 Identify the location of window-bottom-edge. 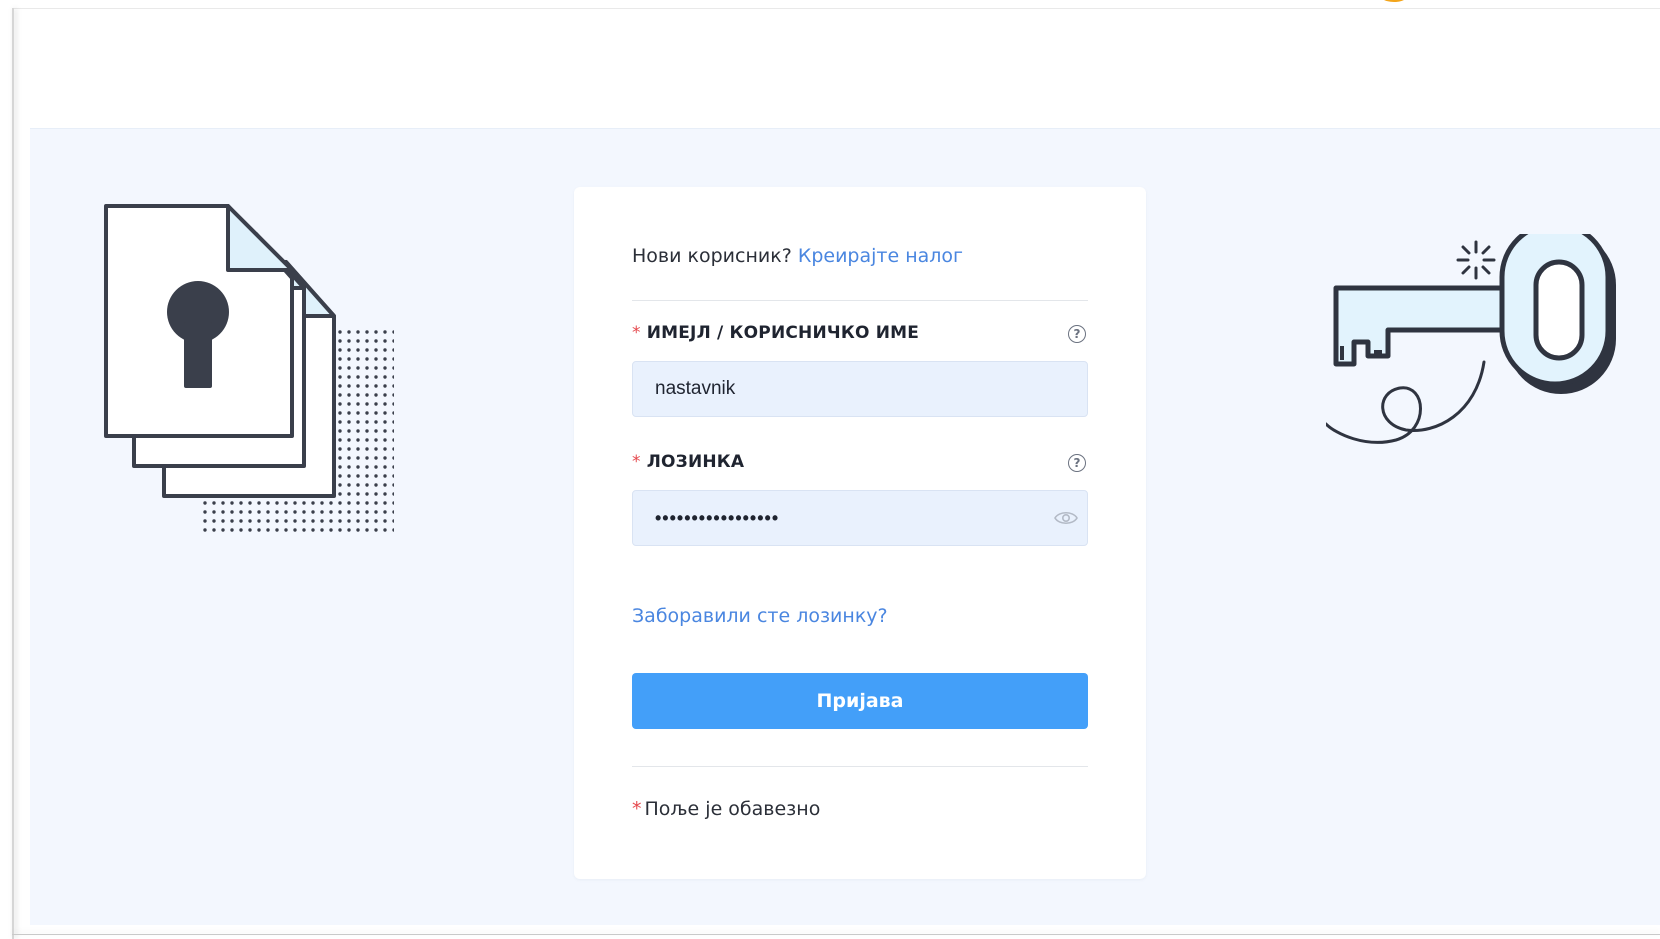
(836, 934).